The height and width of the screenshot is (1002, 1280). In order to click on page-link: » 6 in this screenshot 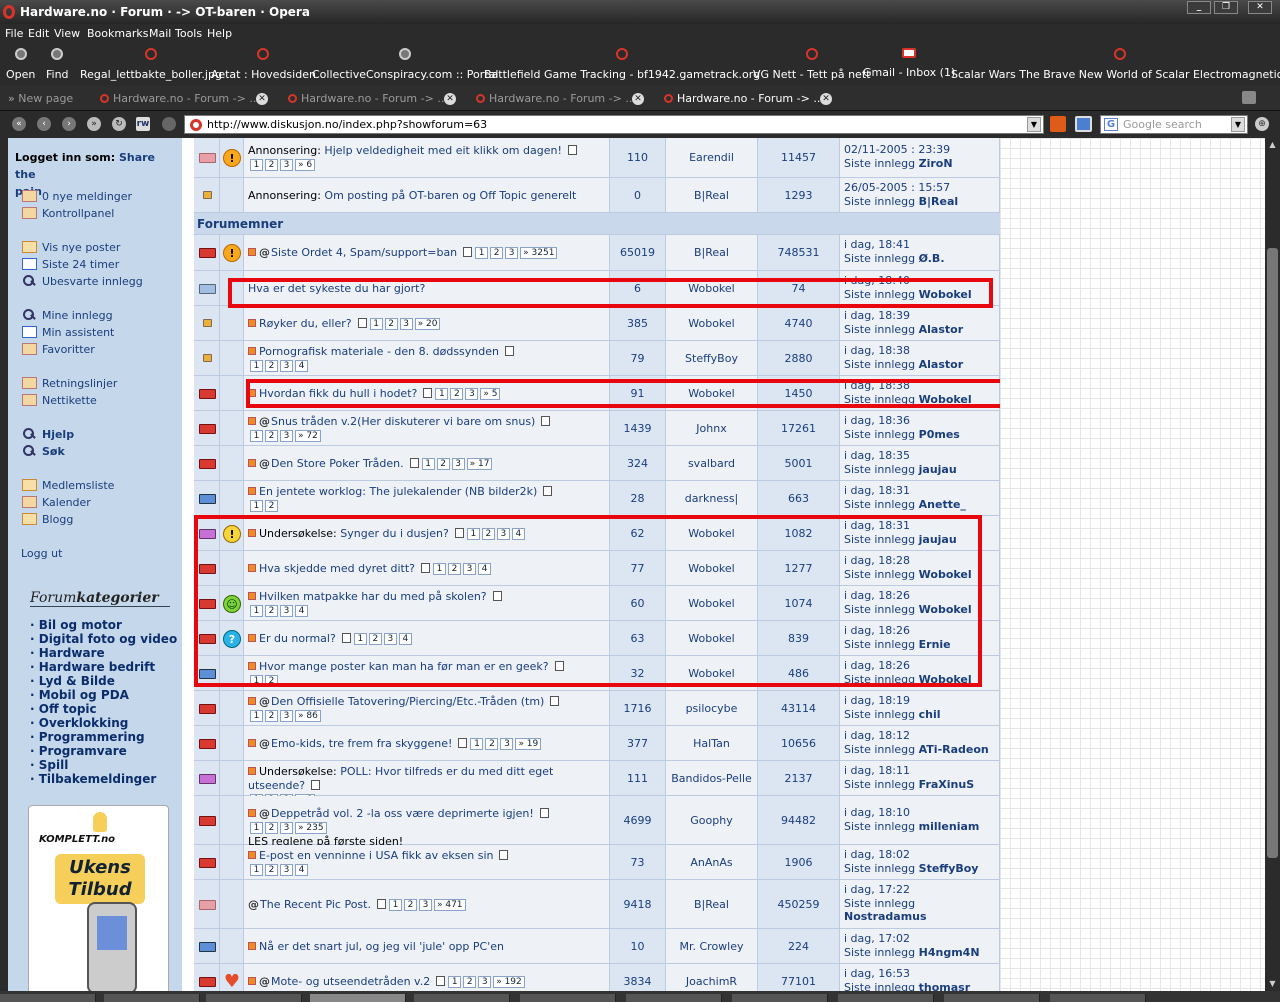, I will do `click(305, 165)`.